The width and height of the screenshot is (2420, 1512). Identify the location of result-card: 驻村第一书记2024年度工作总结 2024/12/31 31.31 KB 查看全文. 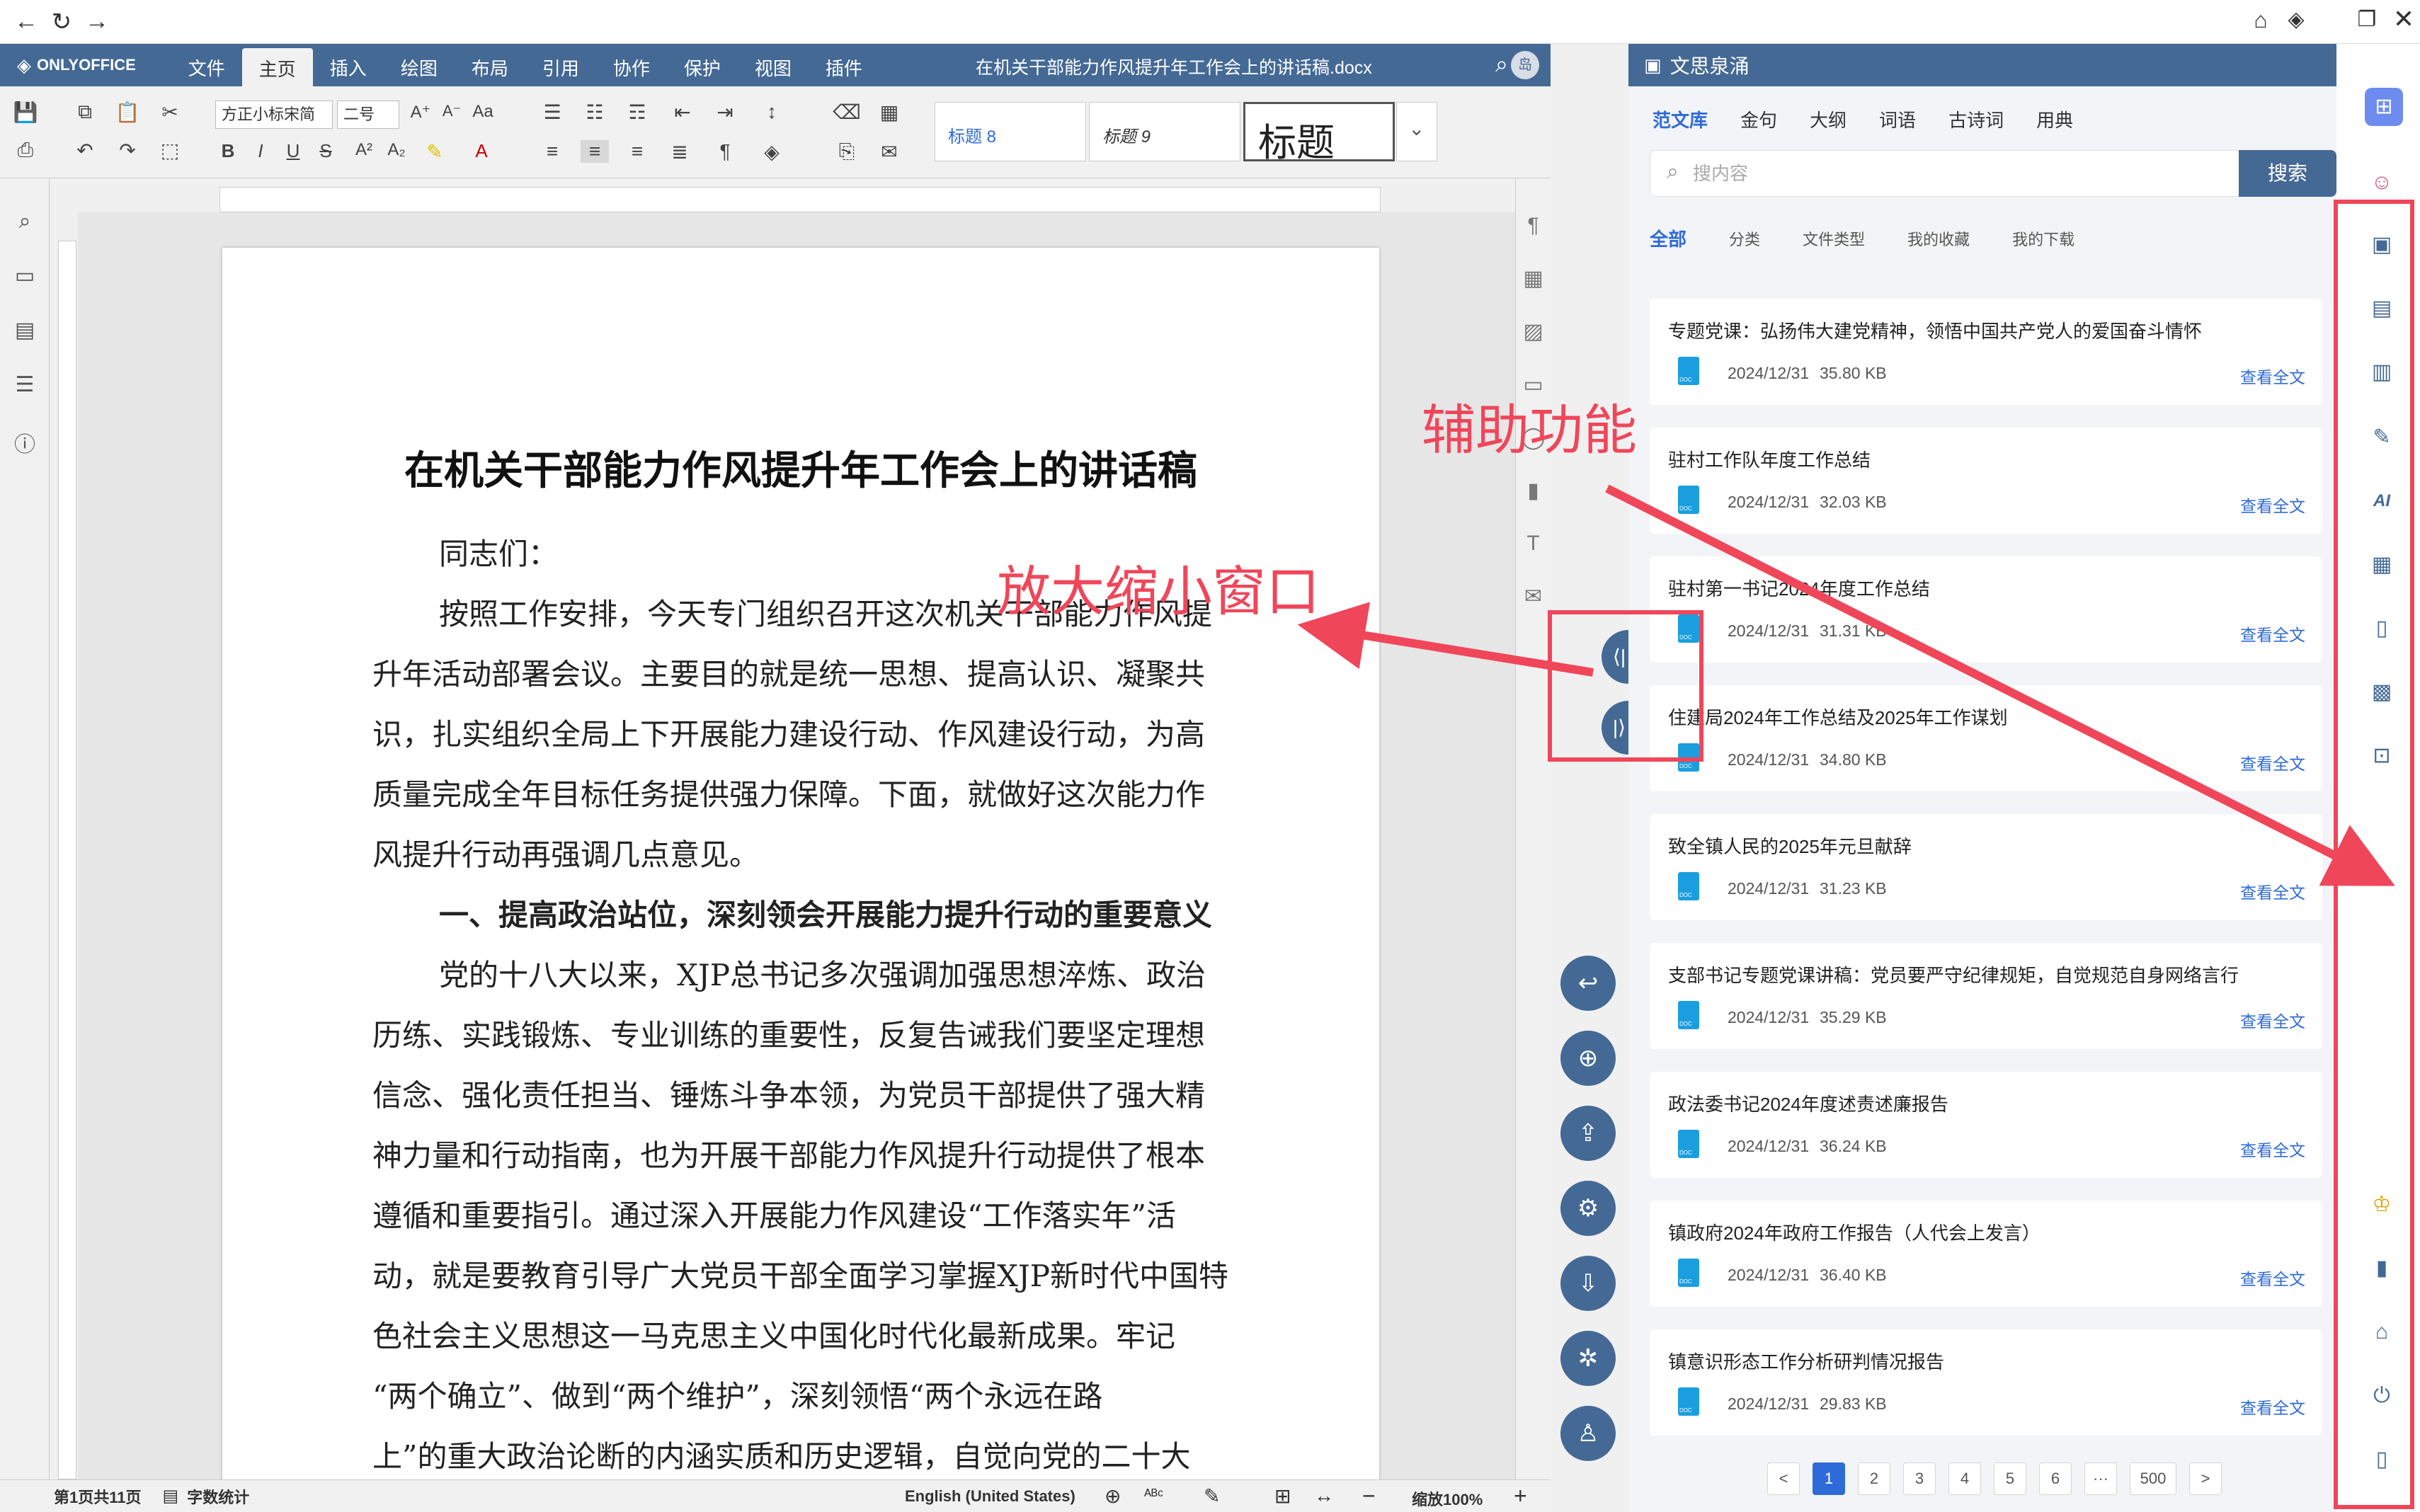
(1986, 609).